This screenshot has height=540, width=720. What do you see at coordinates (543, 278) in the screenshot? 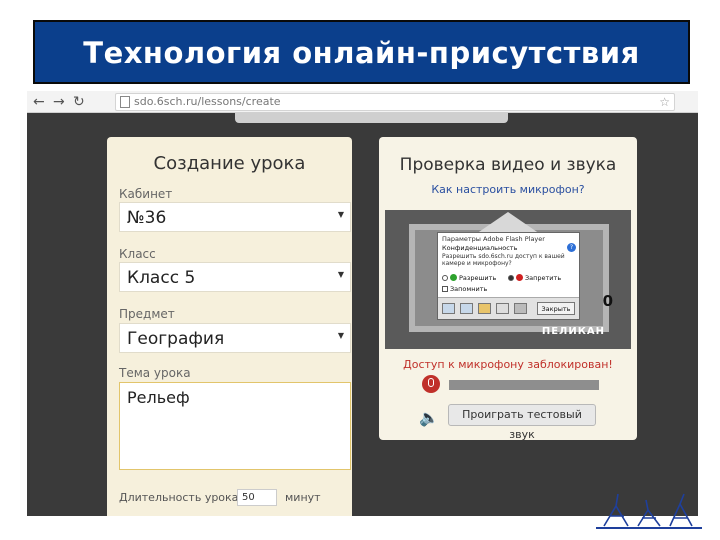
I see `deny-label: Запретить` at bounding box center [543, 278].